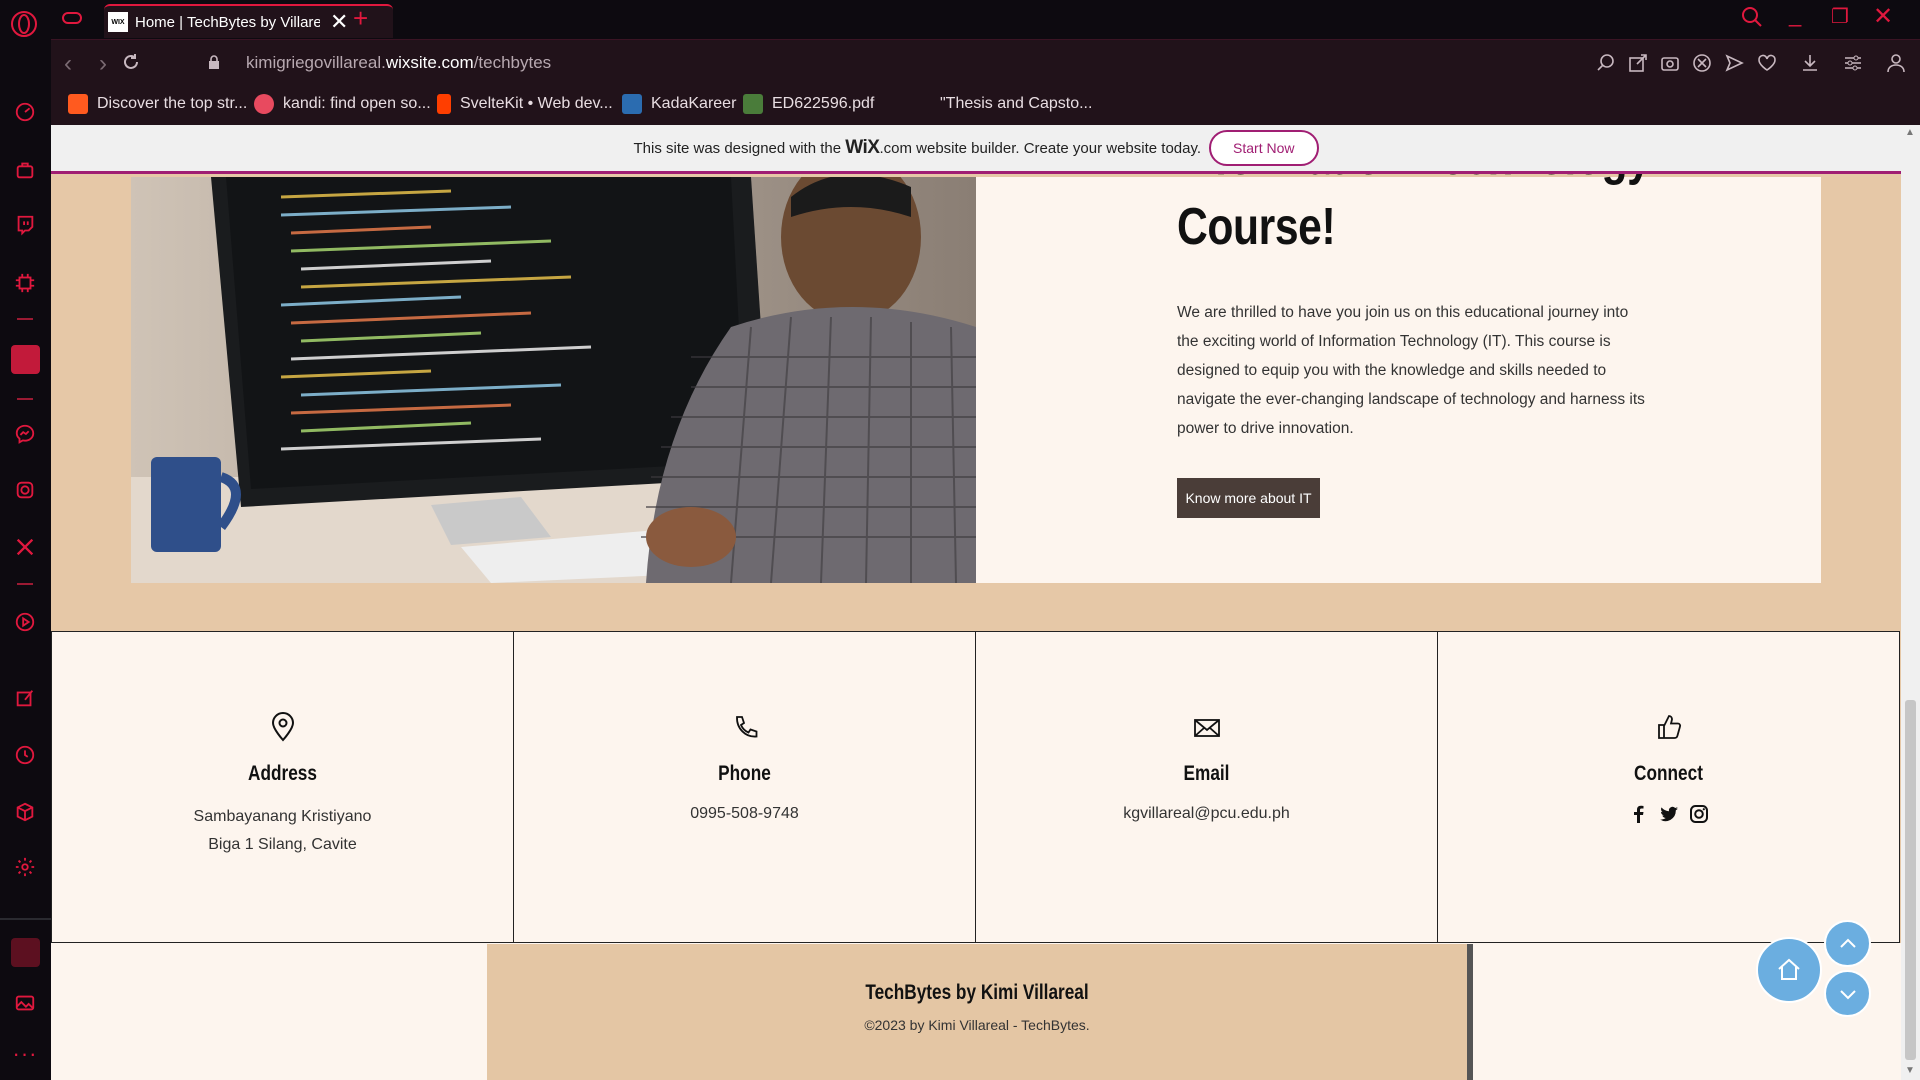 This screenshot has width=1920, height=1080. Describe the element at coordinates (68, 64) in the screenshot. I see `back-icon: ‹` at that location.